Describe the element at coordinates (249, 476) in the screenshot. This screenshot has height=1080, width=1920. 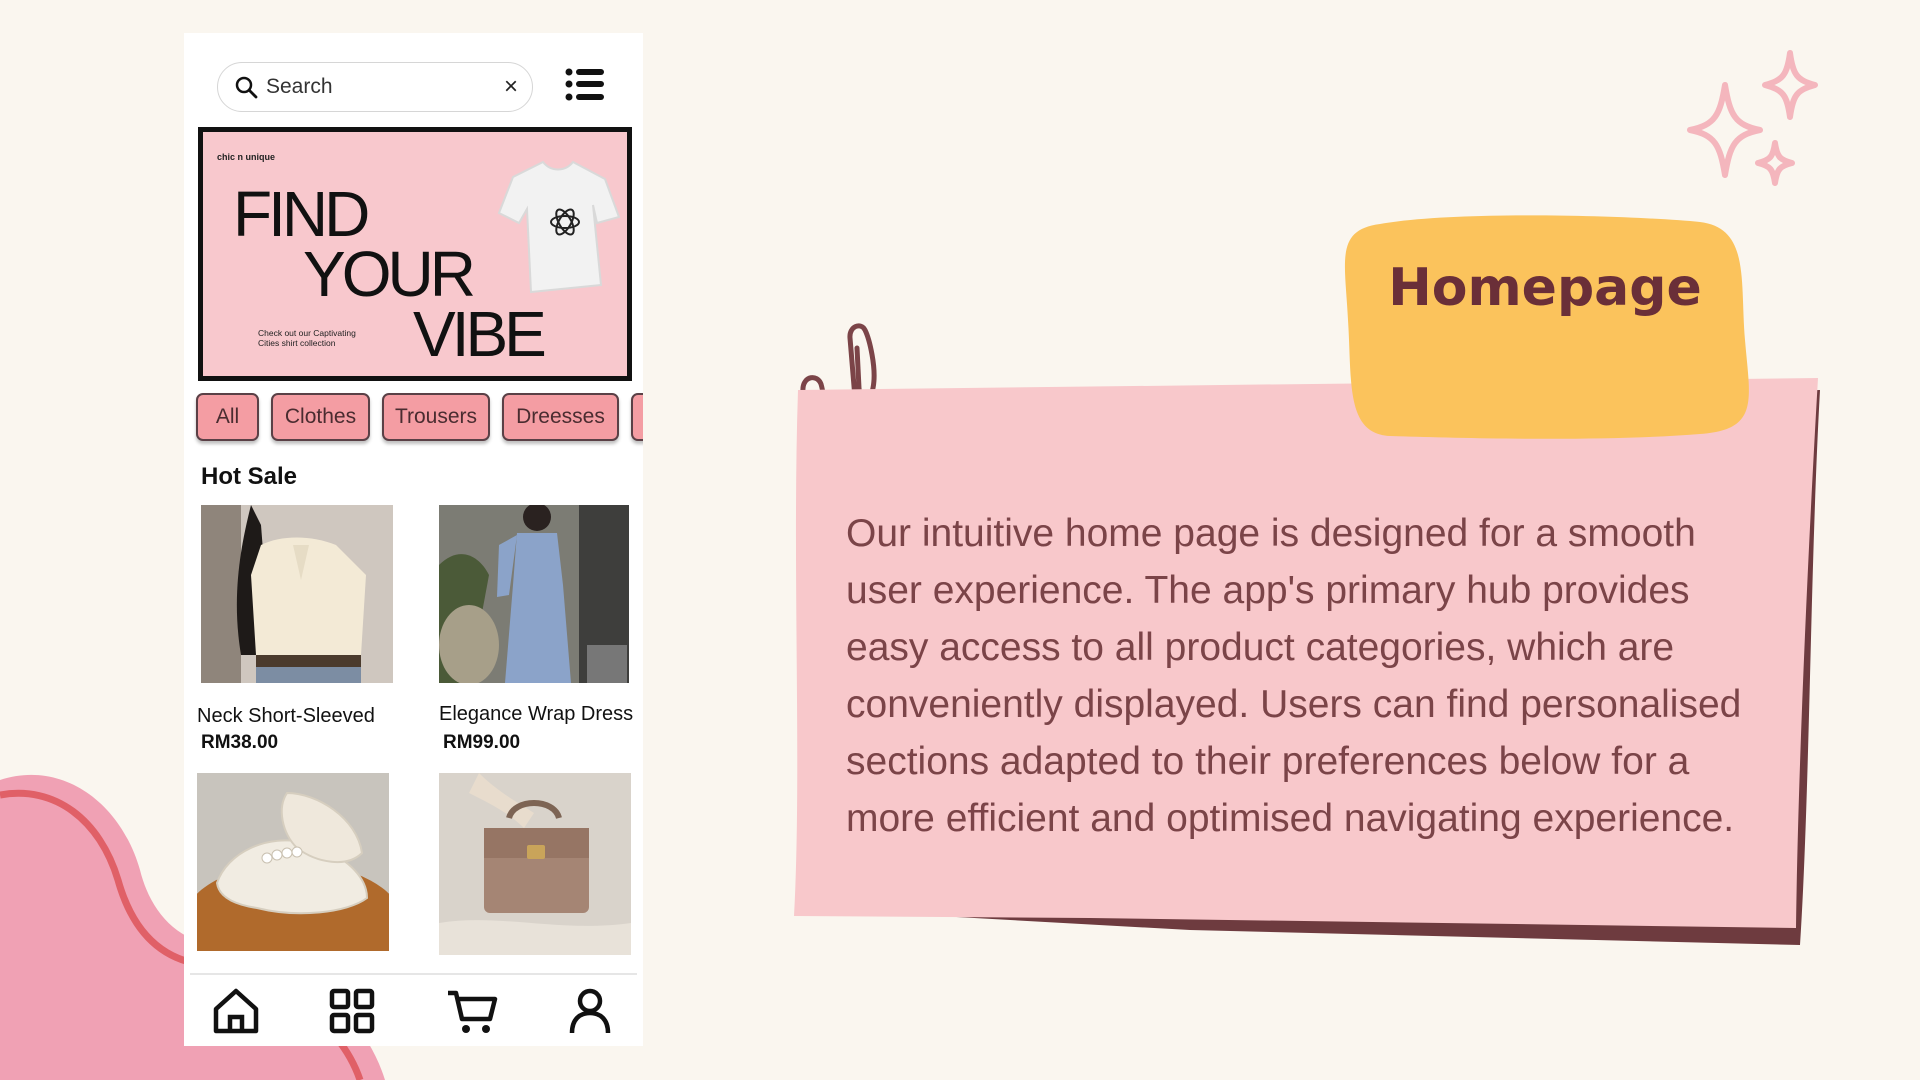
I see `section-title-hot-sale: Hot Sale` at that location.